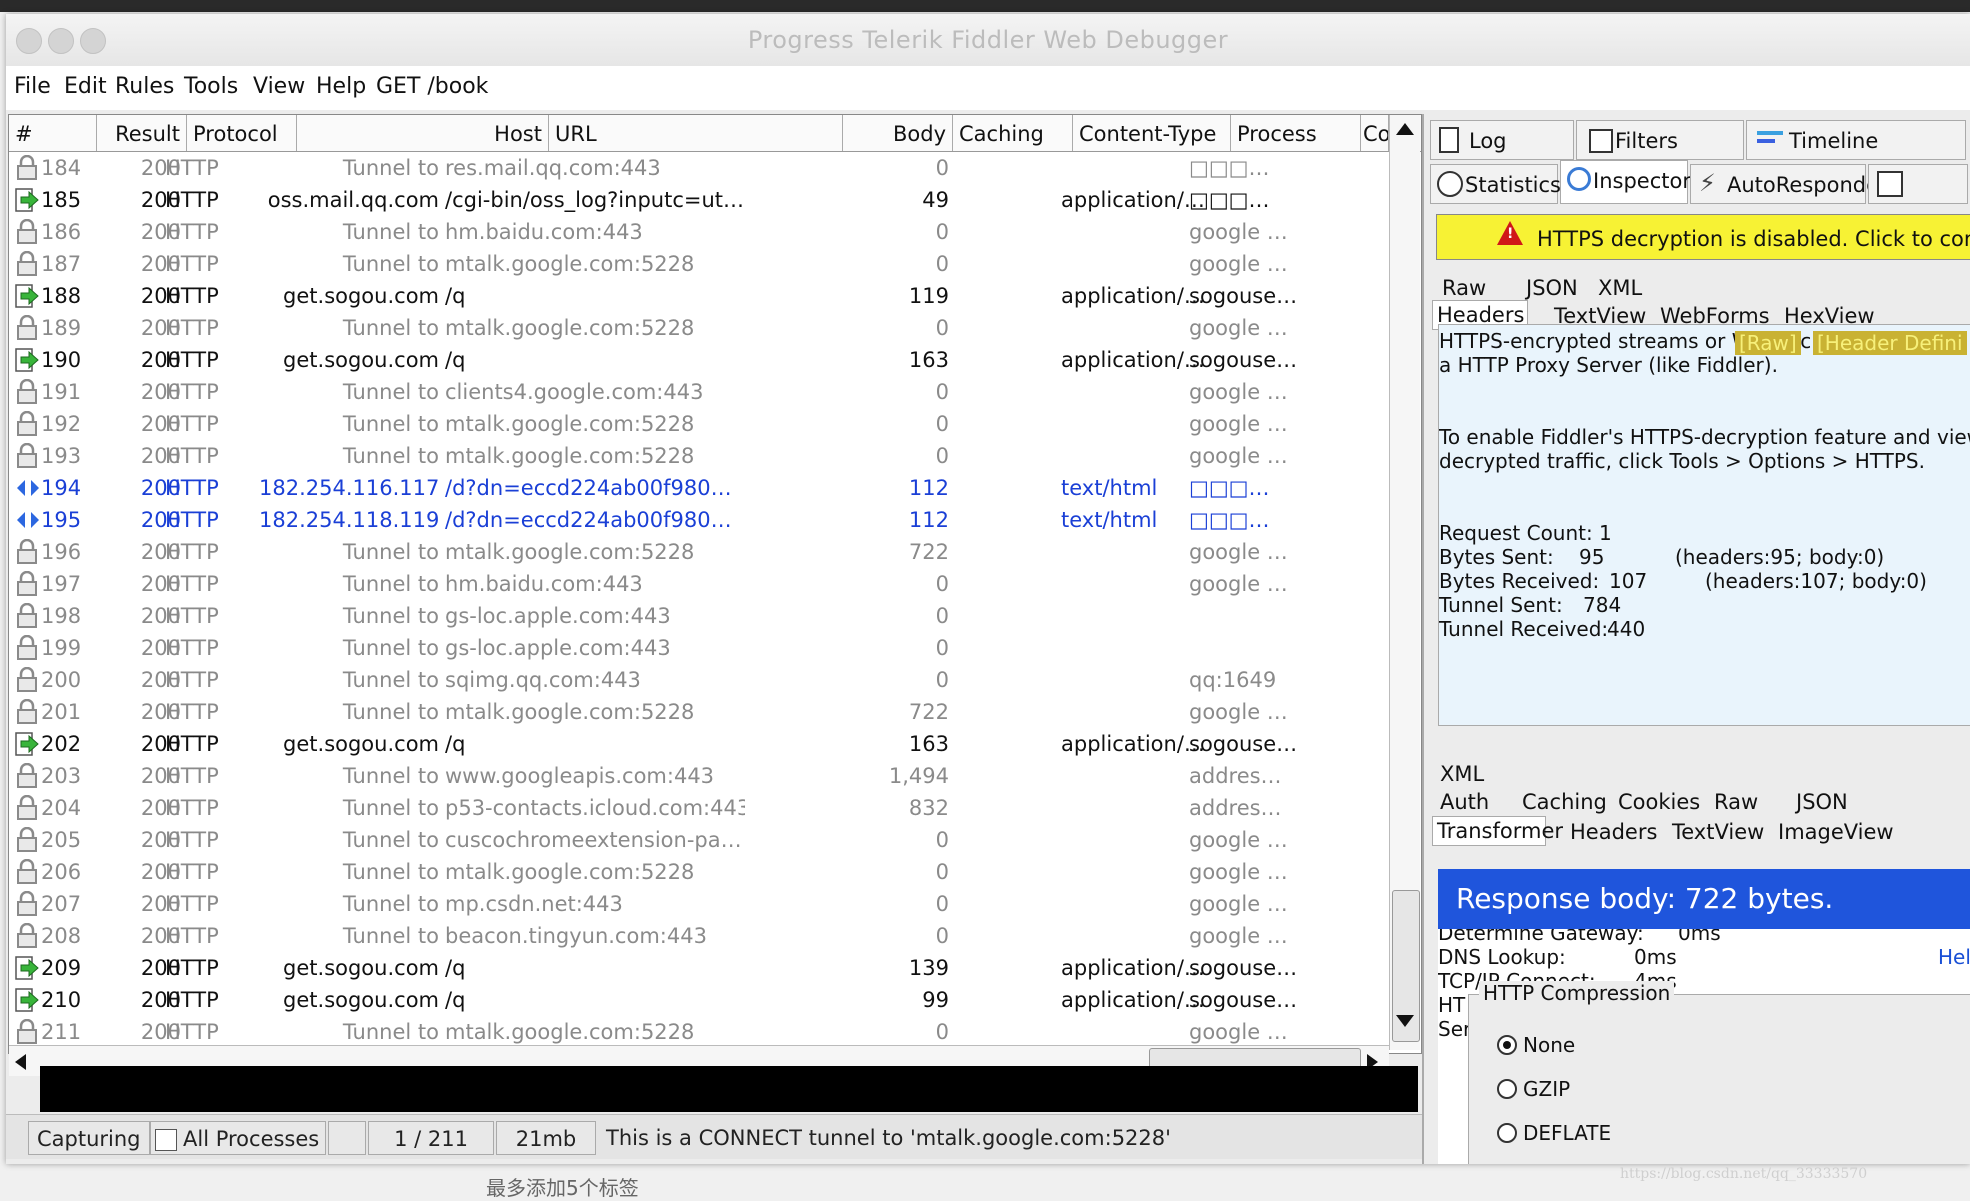  Describe the element at coordinates (238, 1138) in the screenshot. I see `process-filter: All Processes` at that location.